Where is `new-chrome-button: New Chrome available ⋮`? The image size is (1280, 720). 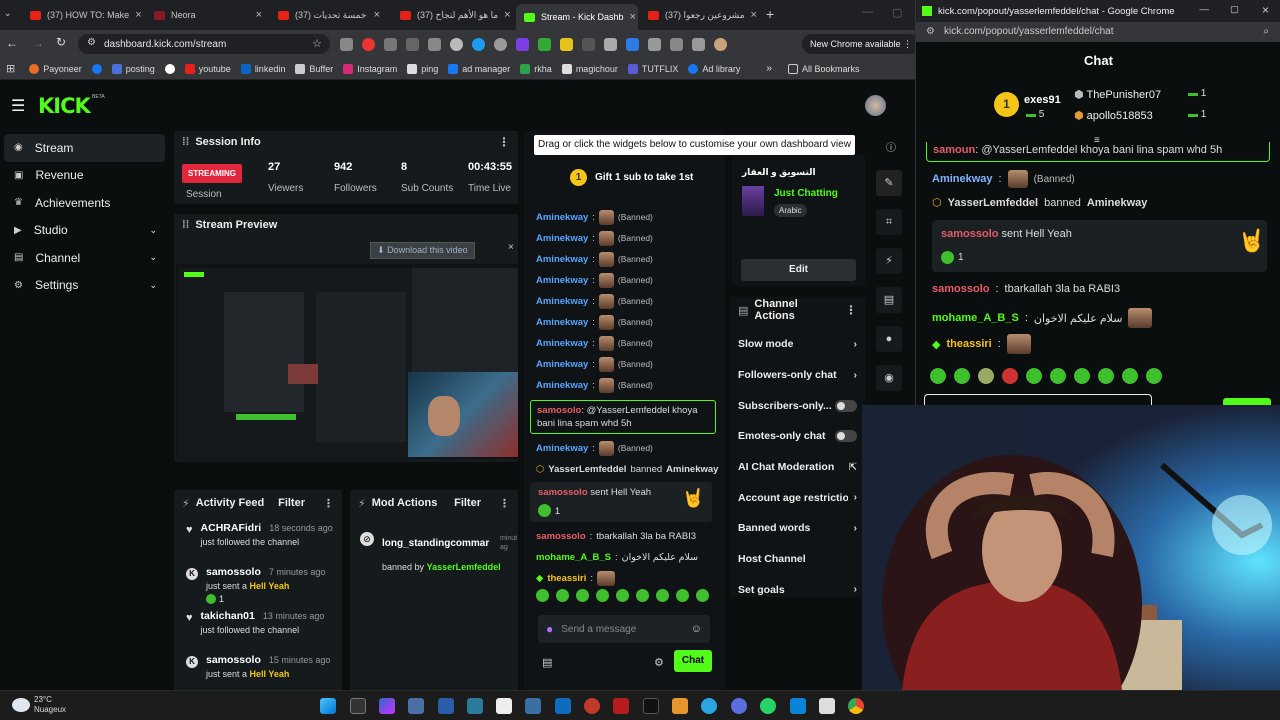 new-chrome-button: New Chrome available ⋮ is located at coordinates (861, 44).